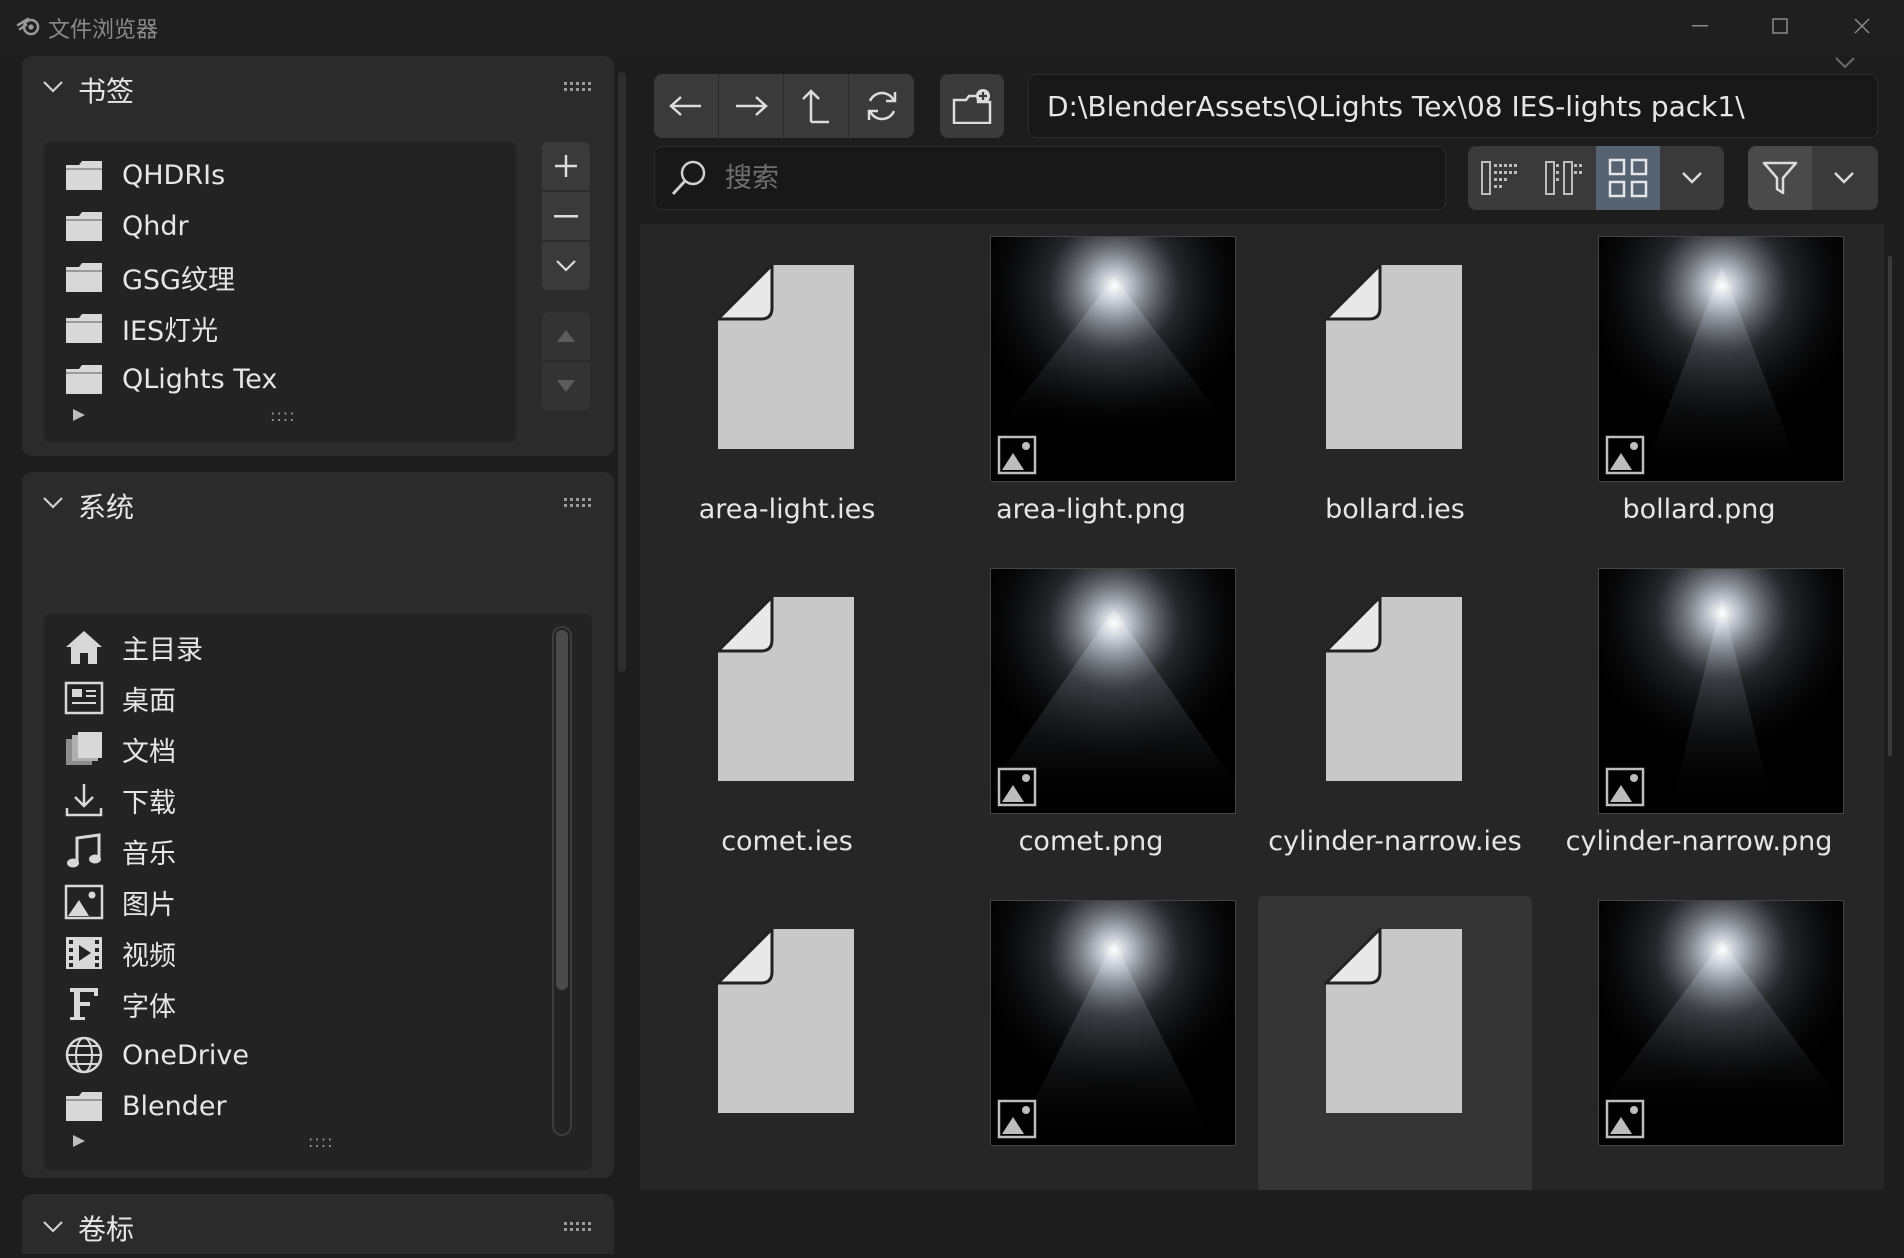 The height and width of the screenshot is (1258, 1904). Describe the element at coordinates (1703, 384) in the screenshot. I see `file-tile: bollard.png` at that location.